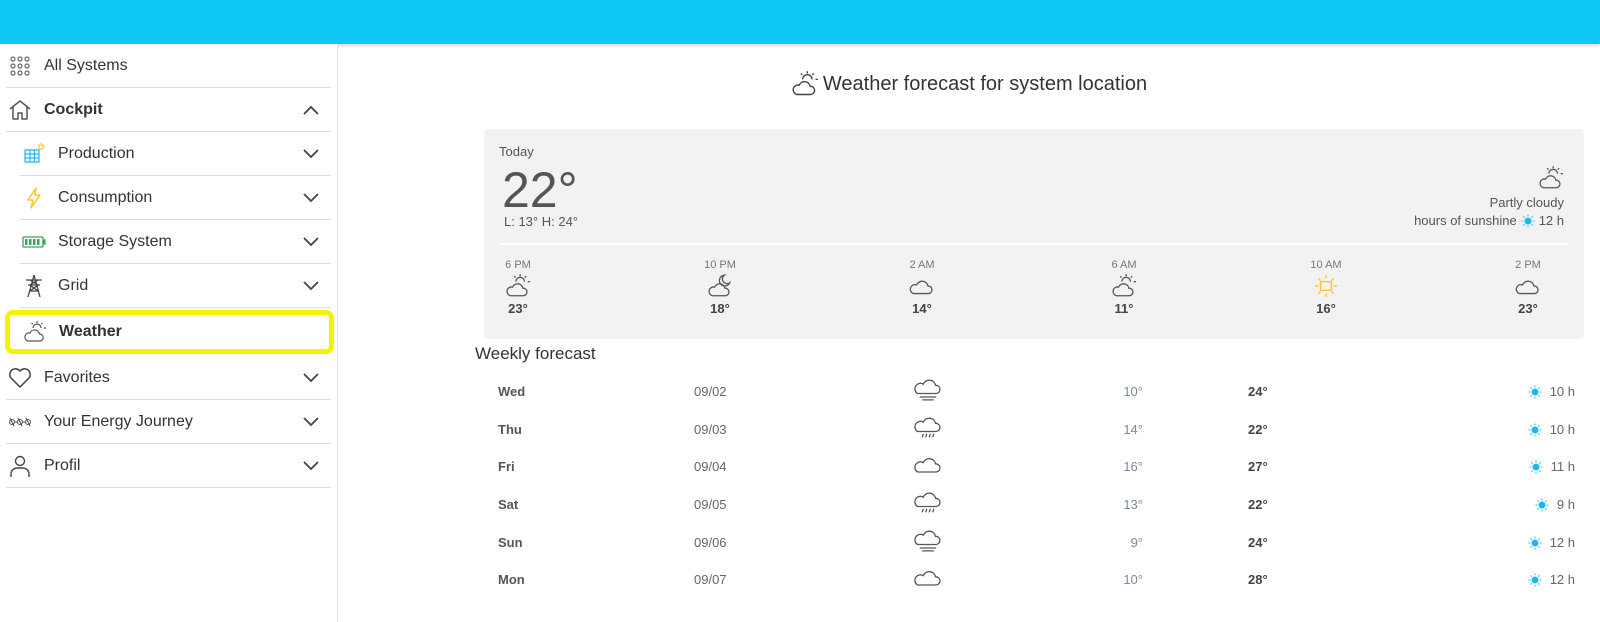  I want to click on week-sunshine: 12 h, so click(1551, 542).